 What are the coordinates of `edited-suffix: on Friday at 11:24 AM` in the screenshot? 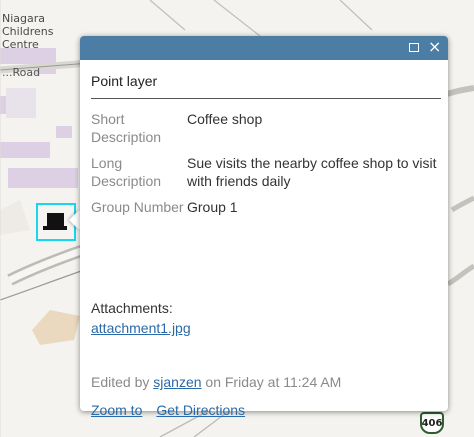 It's located at (271, 382).